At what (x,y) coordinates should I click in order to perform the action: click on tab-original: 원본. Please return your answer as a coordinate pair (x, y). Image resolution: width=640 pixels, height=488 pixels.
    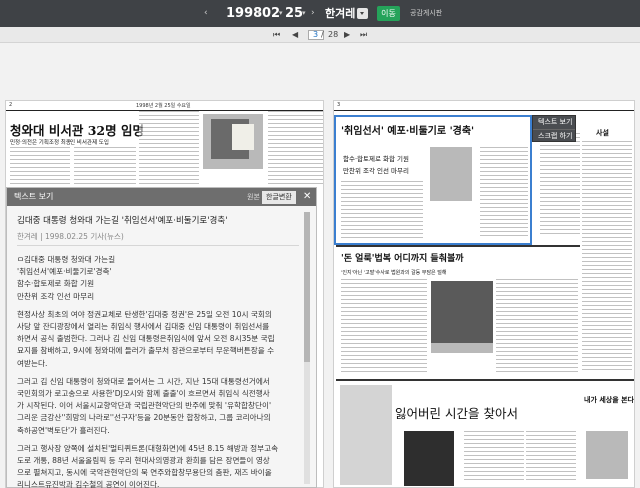
    Looking at the image, I should click on (253, 197).